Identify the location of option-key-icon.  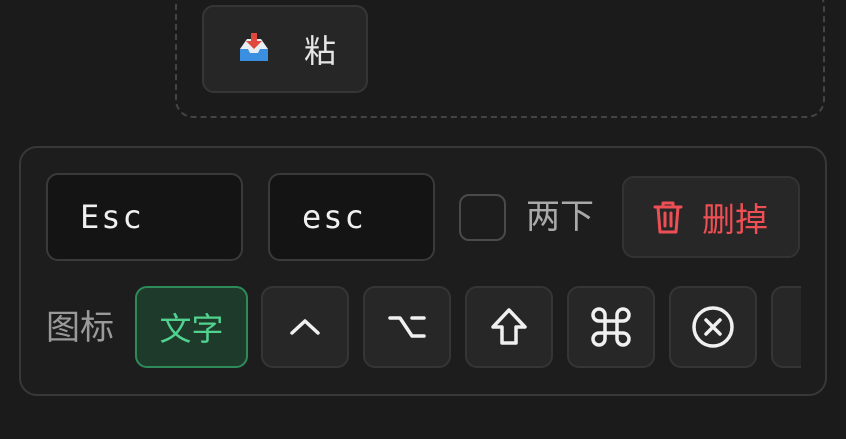
(407, 327).